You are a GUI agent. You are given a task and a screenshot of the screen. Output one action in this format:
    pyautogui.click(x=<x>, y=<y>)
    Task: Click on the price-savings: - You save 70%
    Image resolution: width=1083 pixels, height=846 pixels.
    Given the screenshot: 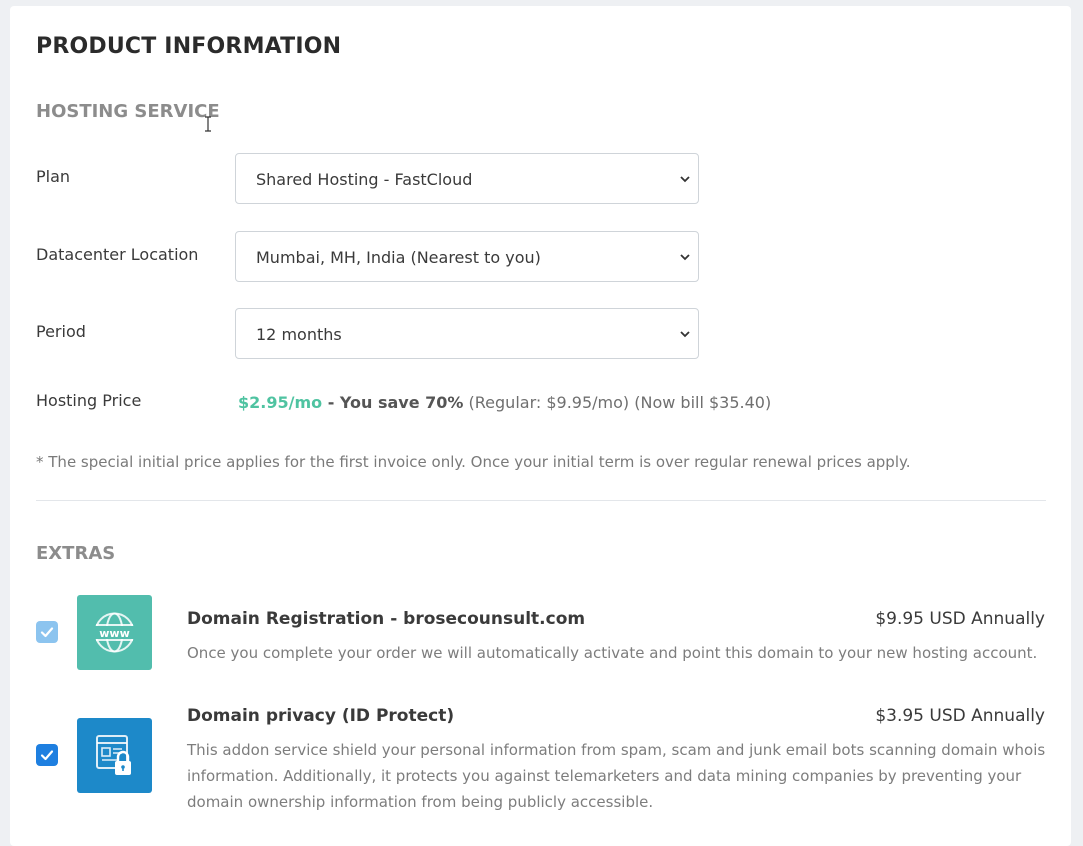 What is the action you would take?
    pyautogui.click(x=393, y=402)
    